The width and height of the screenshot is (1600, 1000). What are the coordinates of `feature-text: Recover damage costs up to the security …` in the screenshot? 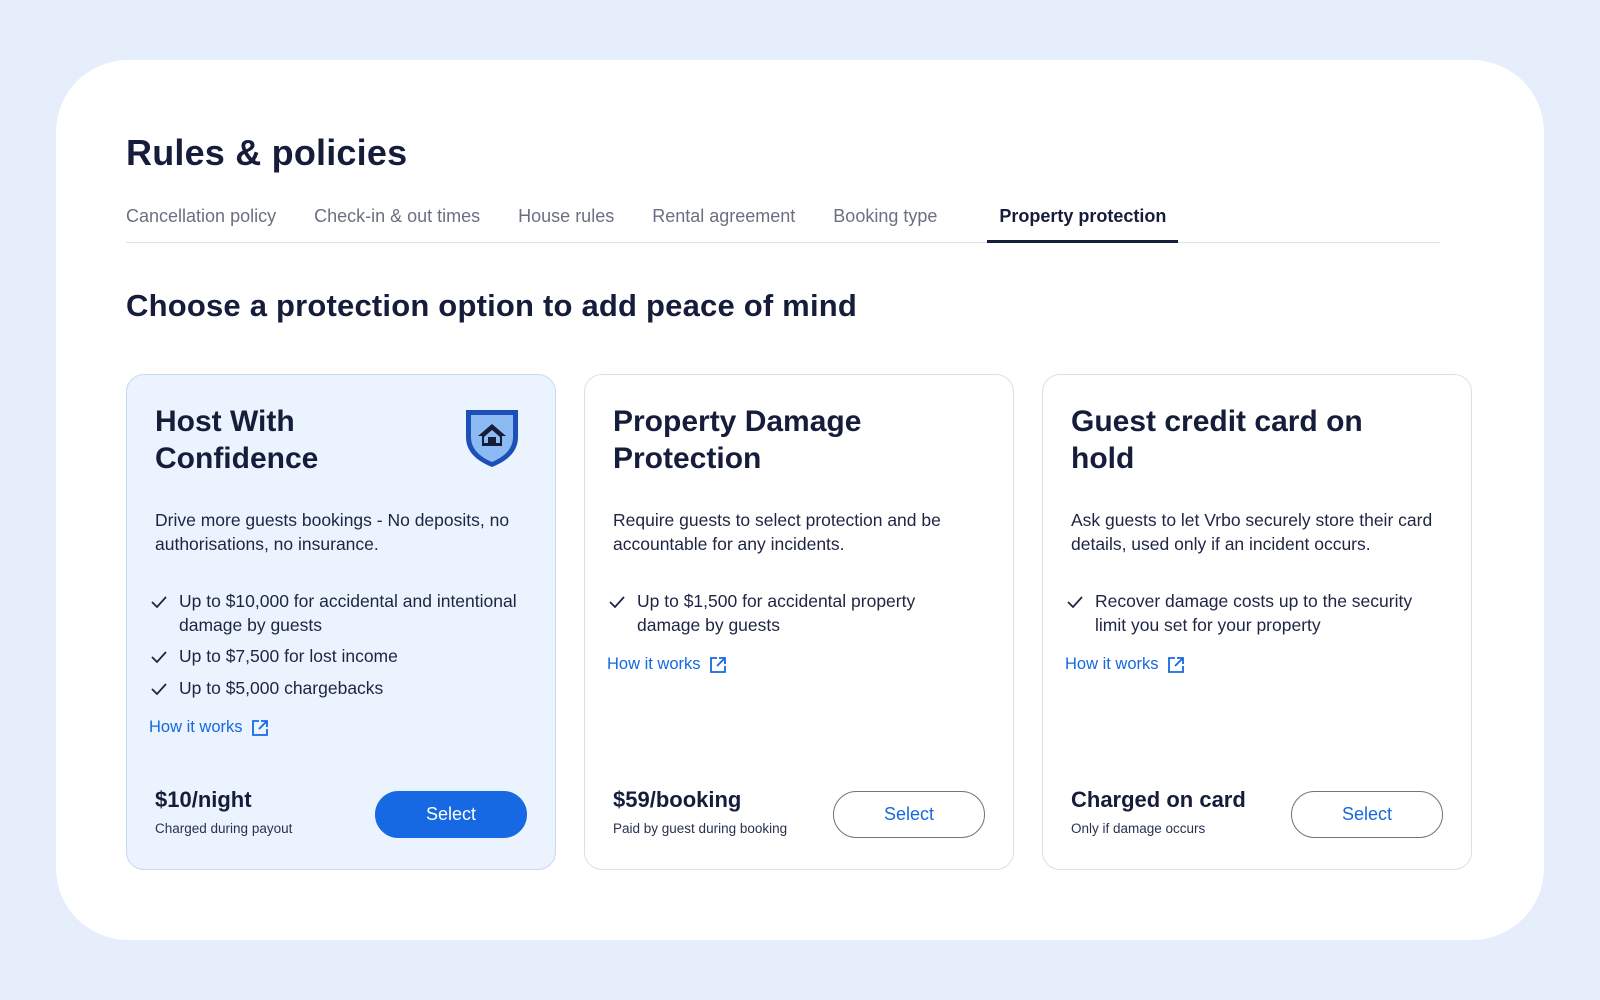 It's located at (1254, 613).